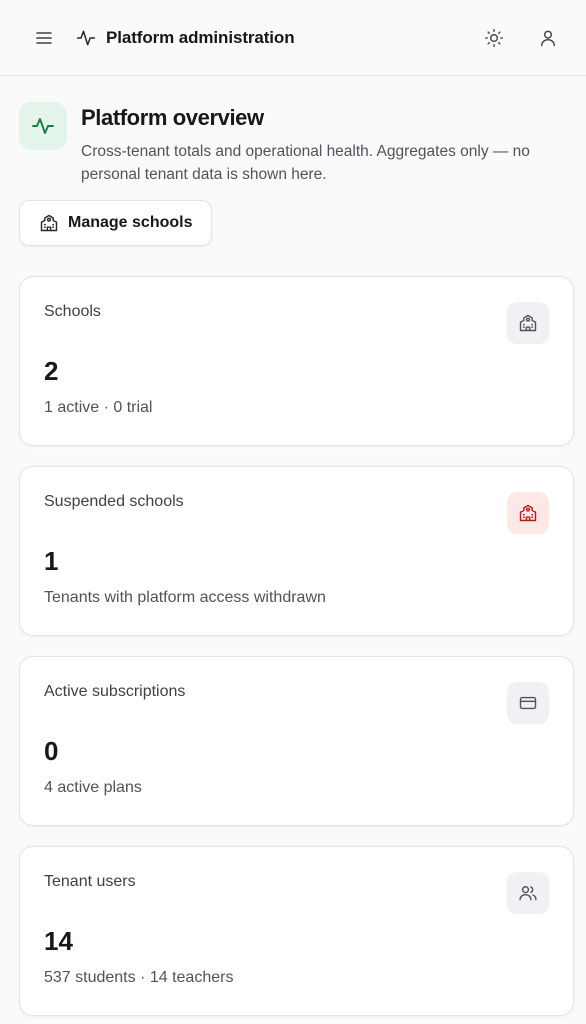 This screenshot has width=586, height=1024. Describe the element at coordinates (51, 561) in the screenshot. I see `stat-value: 1` at that location.